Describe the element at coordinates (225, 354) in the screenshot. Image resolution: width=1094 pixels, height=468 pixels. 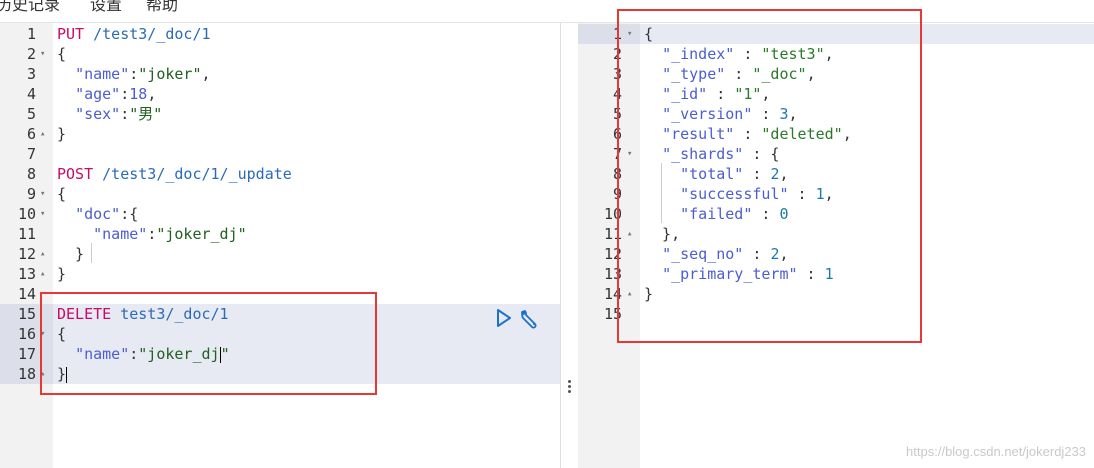
I see `code-token: "` at that location.